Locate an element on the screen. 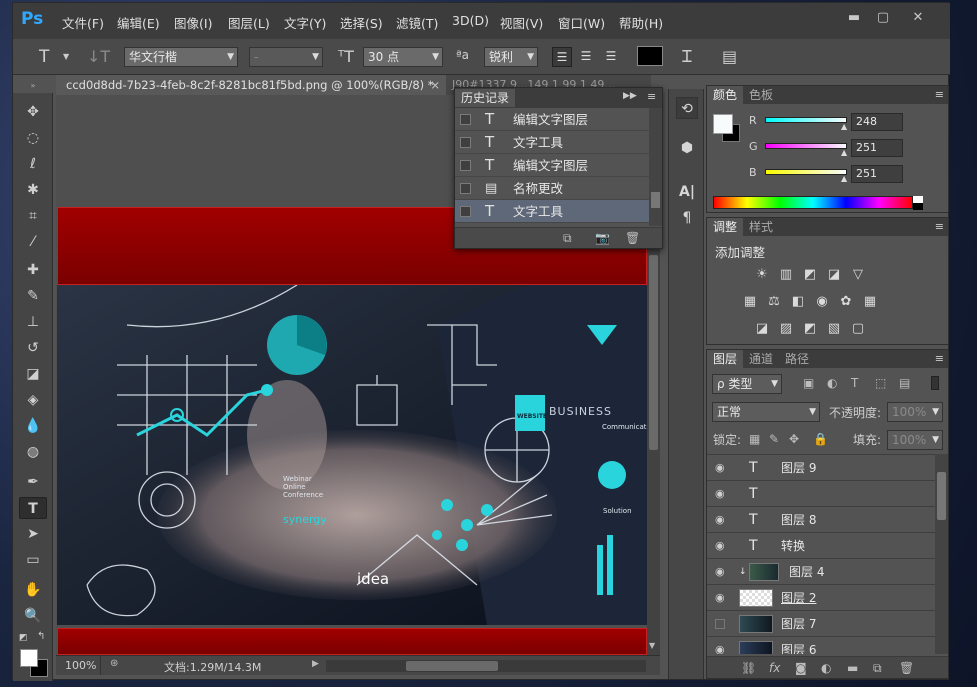  add-mask-icon: ◙ is located at coordinates (801, 668).